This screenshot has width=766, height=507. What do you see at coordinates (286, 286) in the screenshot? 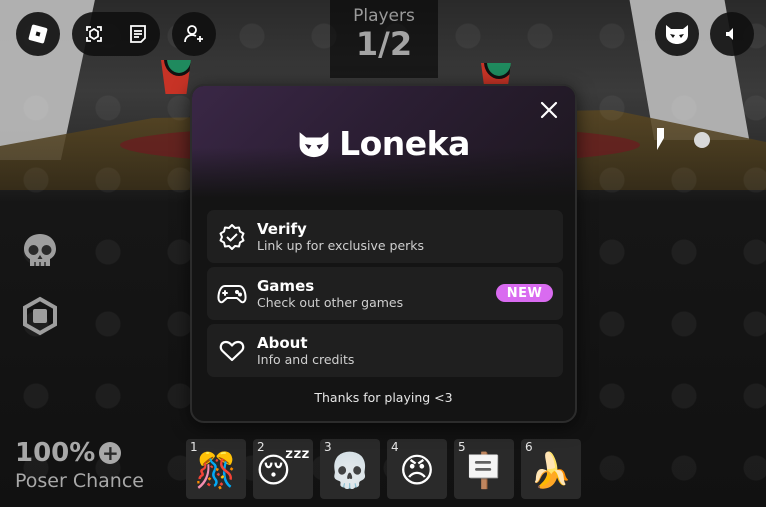
I see `menu-item-title: Games` at bounding box center [286, 286].